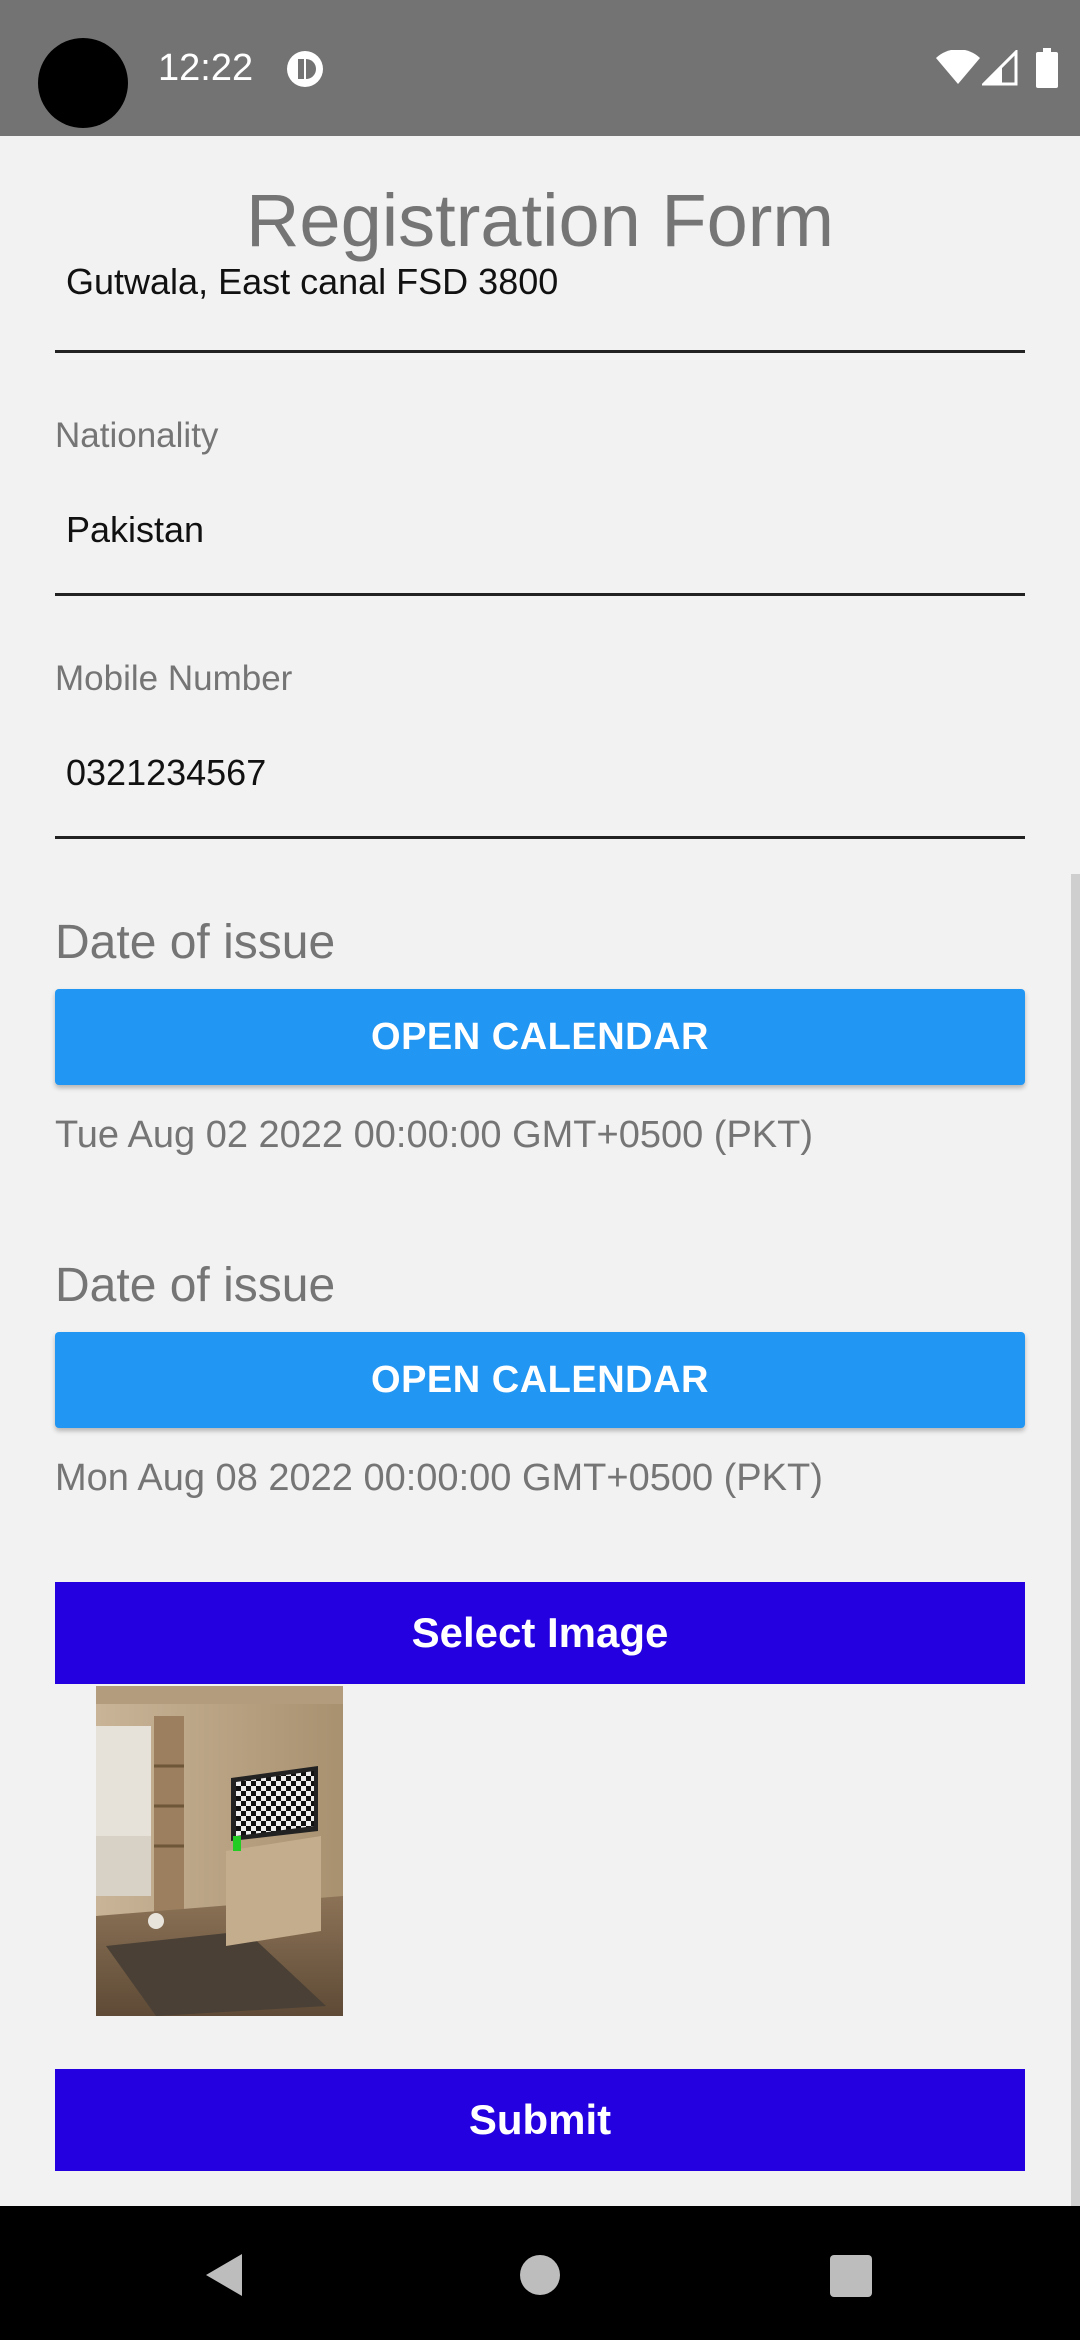 The image size is (1080, 2340). Describe the element at coordinates (1000, 68) in the screenshot. I see `signal-icon` at that location.